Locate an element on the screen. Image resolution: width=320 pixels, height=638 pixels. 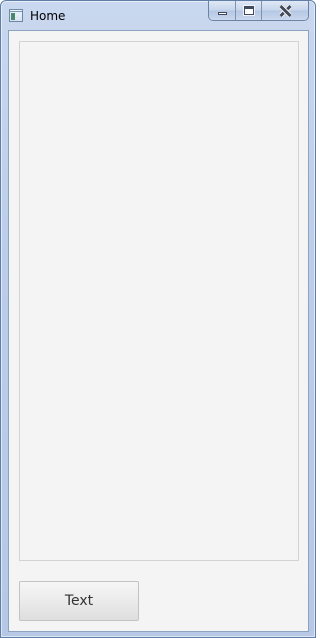
app-window-icon is located at coordinates (16, 15).